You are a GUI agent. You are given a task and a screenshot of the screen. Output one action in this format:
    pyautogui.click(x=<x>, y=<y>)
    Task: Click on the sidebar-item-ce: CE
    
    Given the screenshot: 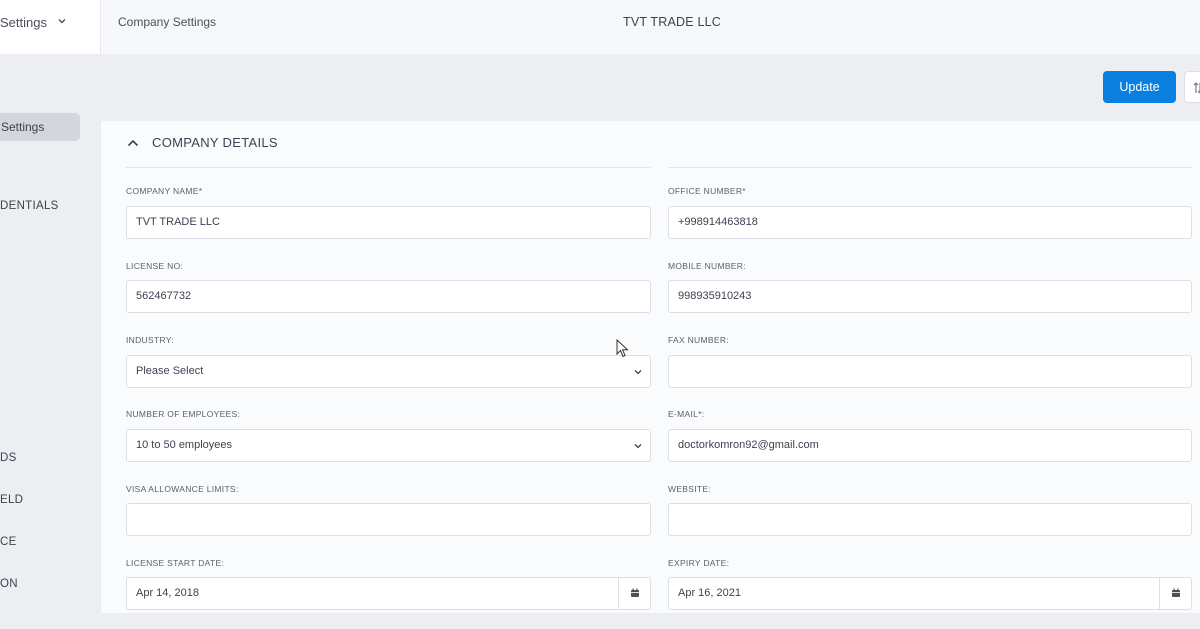 What is the action you would take?
    pyautogui.click(x=8, y=542)
    